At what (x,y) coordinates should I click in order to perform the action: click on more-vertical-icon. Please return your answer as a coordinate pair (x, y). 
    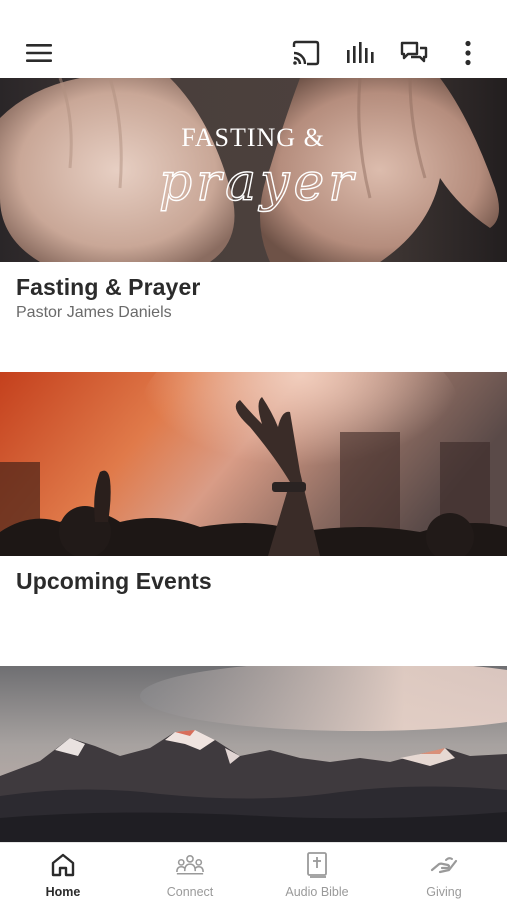
    Looking at the image, I should click on (468, 53).